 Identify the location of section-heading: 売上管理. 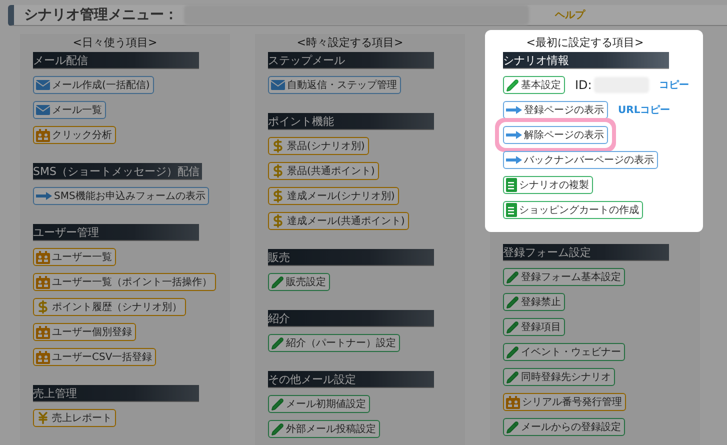
(116, 393).